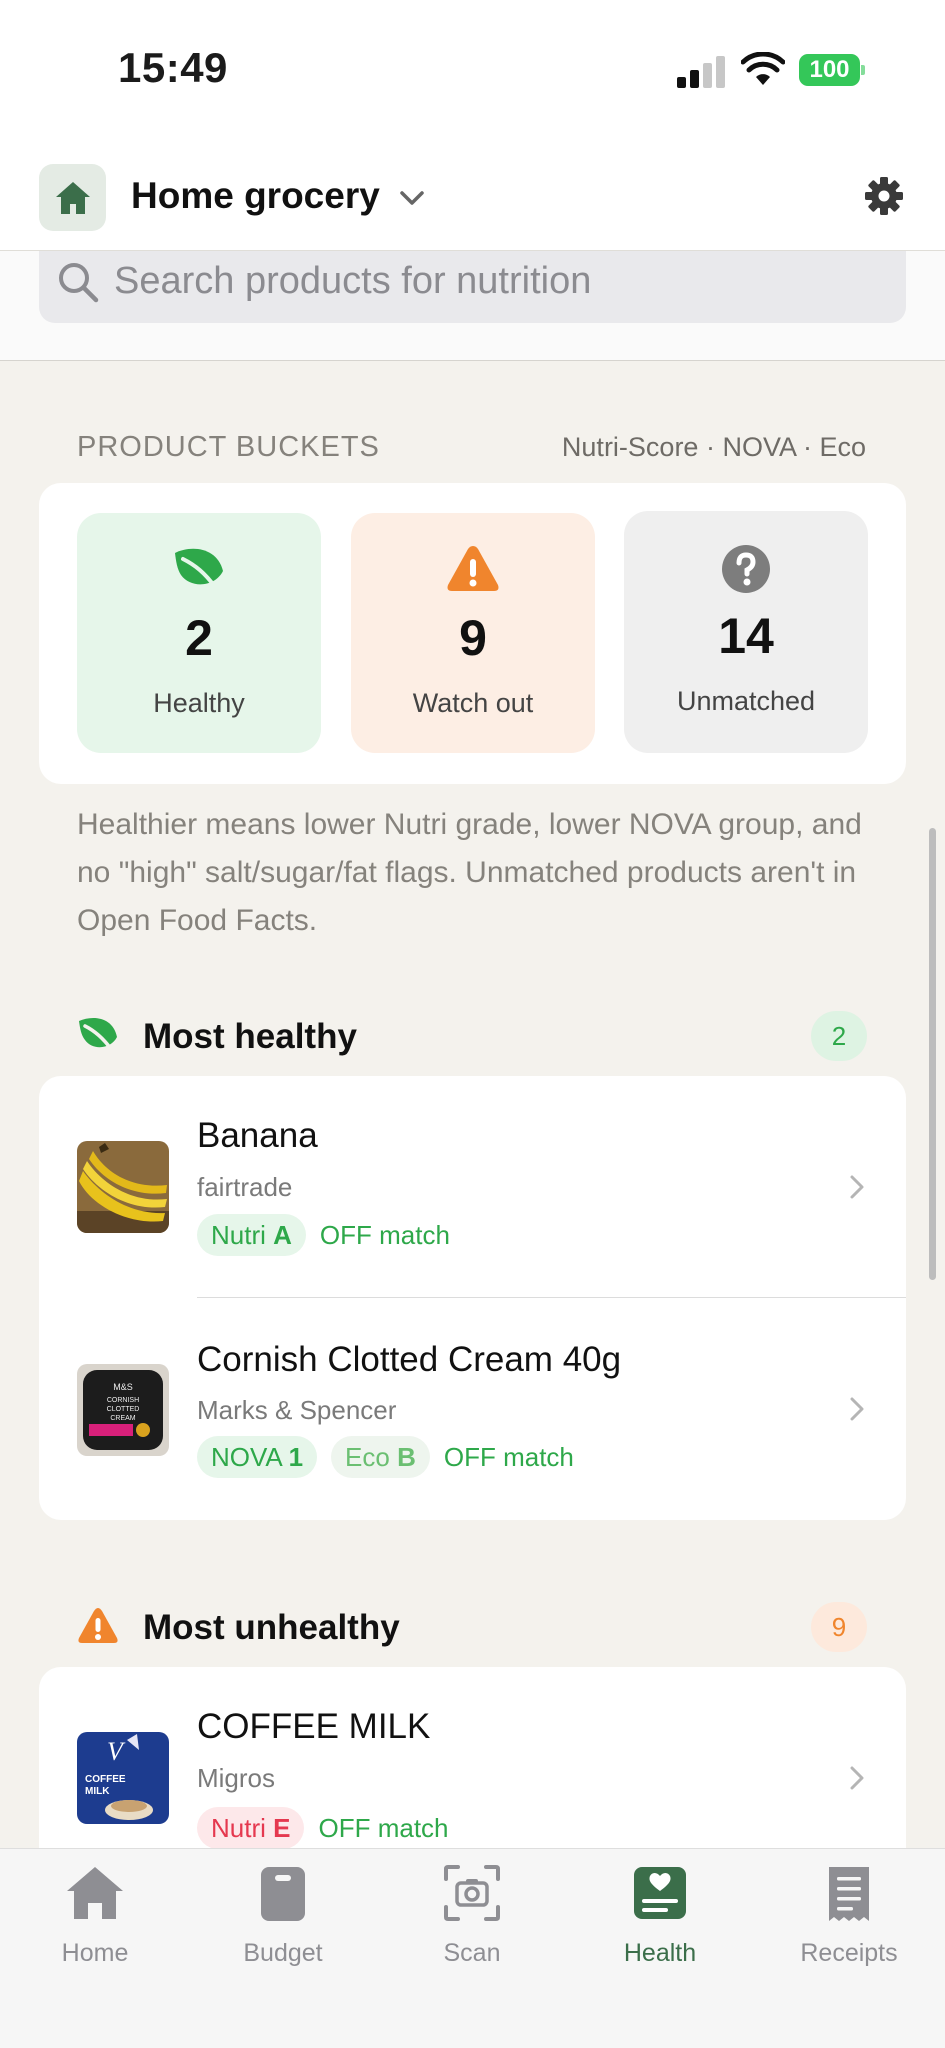 This screenshot has height=2048, width=945. Describe the element at coordinates (257, 1135) in the screenshot. I see `product-name: Banana` at that location.